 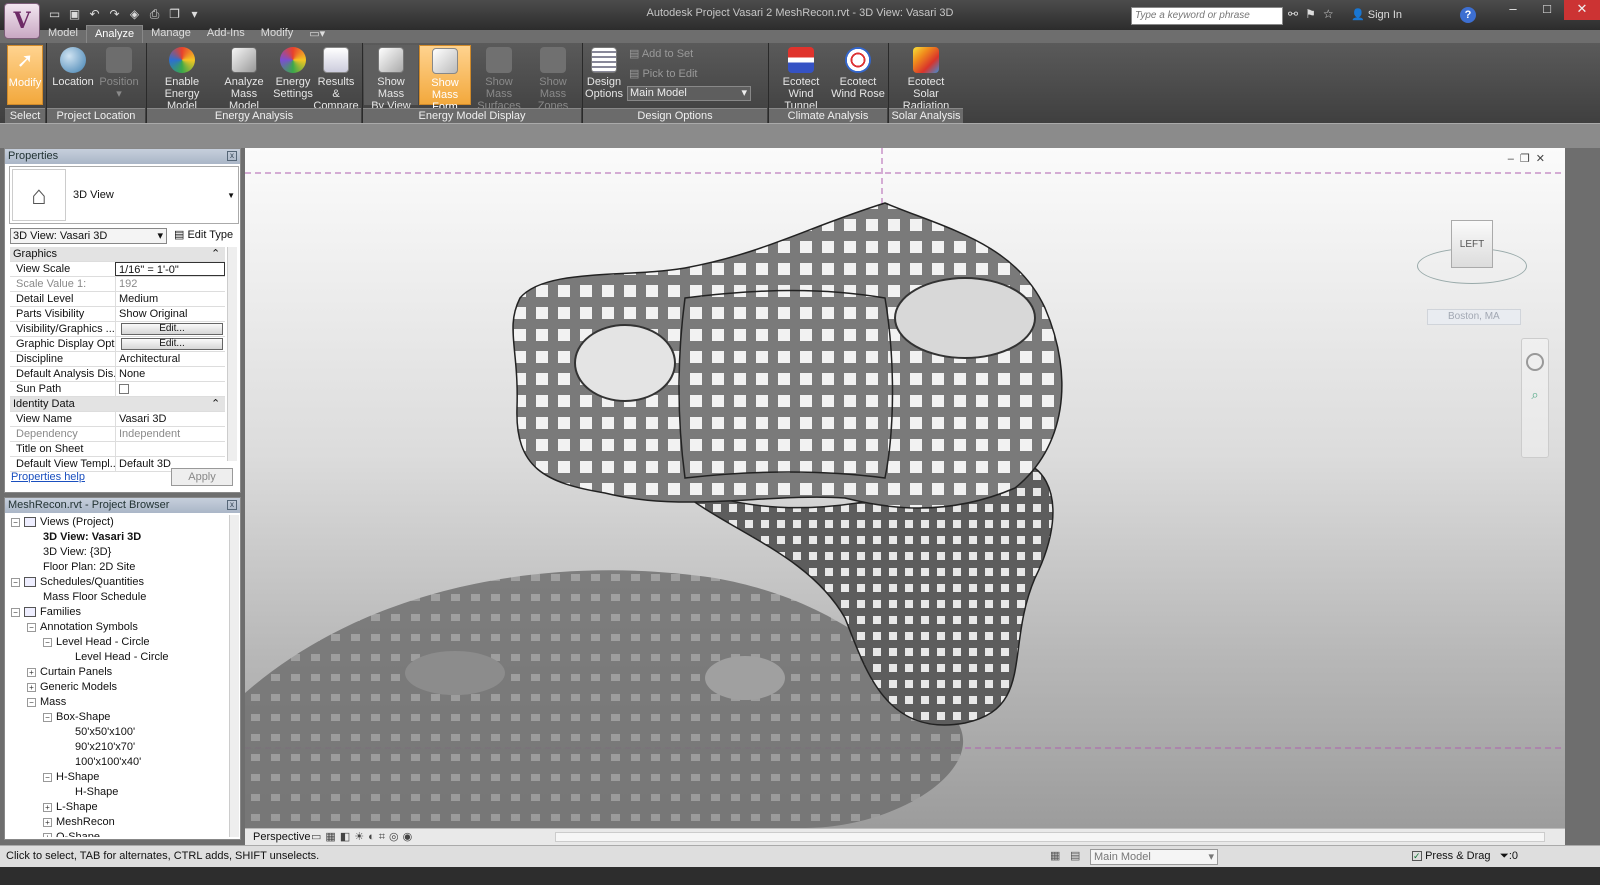 I want to click on tab-modify: Modify, so click(x=277, y=34).